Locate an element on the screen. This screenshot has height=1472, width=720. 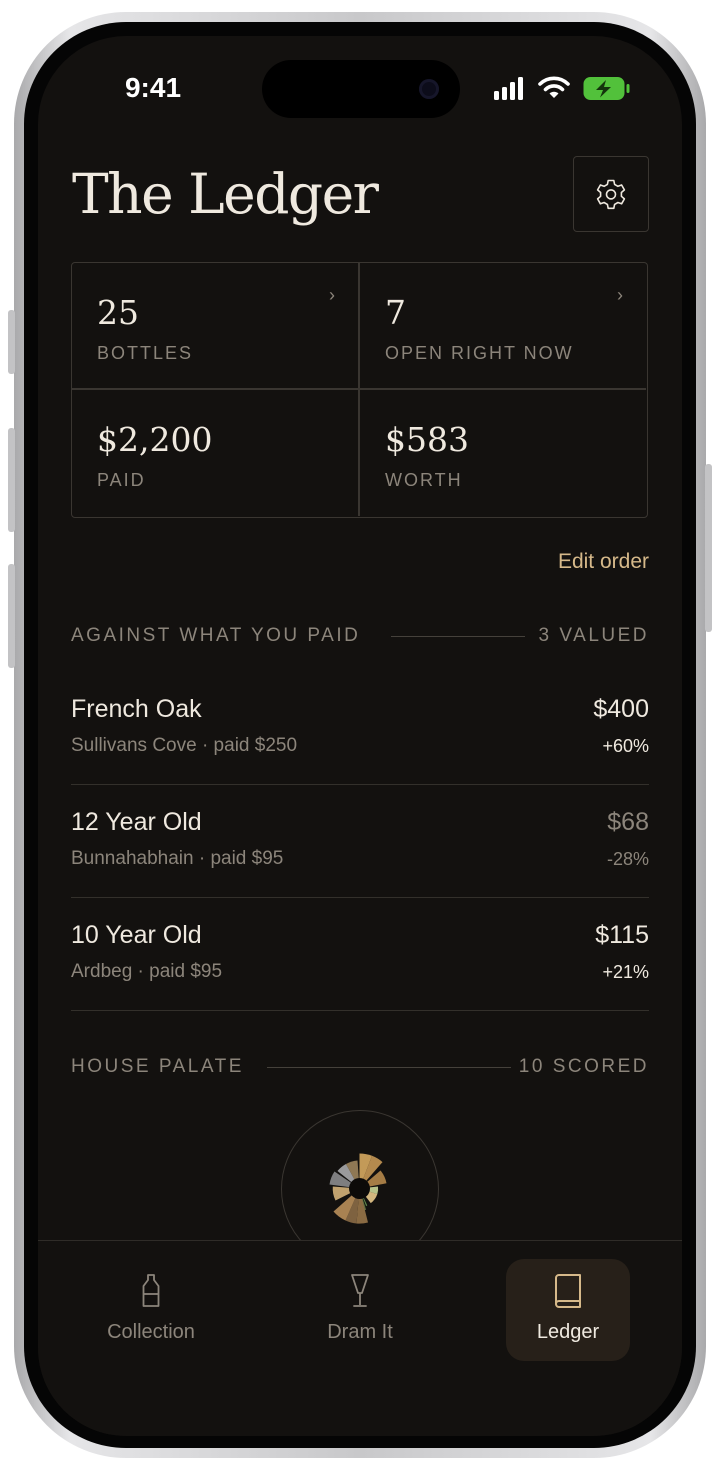
tab-bar: Collection Dram It Ledger is located at coordinates (360, 1338).